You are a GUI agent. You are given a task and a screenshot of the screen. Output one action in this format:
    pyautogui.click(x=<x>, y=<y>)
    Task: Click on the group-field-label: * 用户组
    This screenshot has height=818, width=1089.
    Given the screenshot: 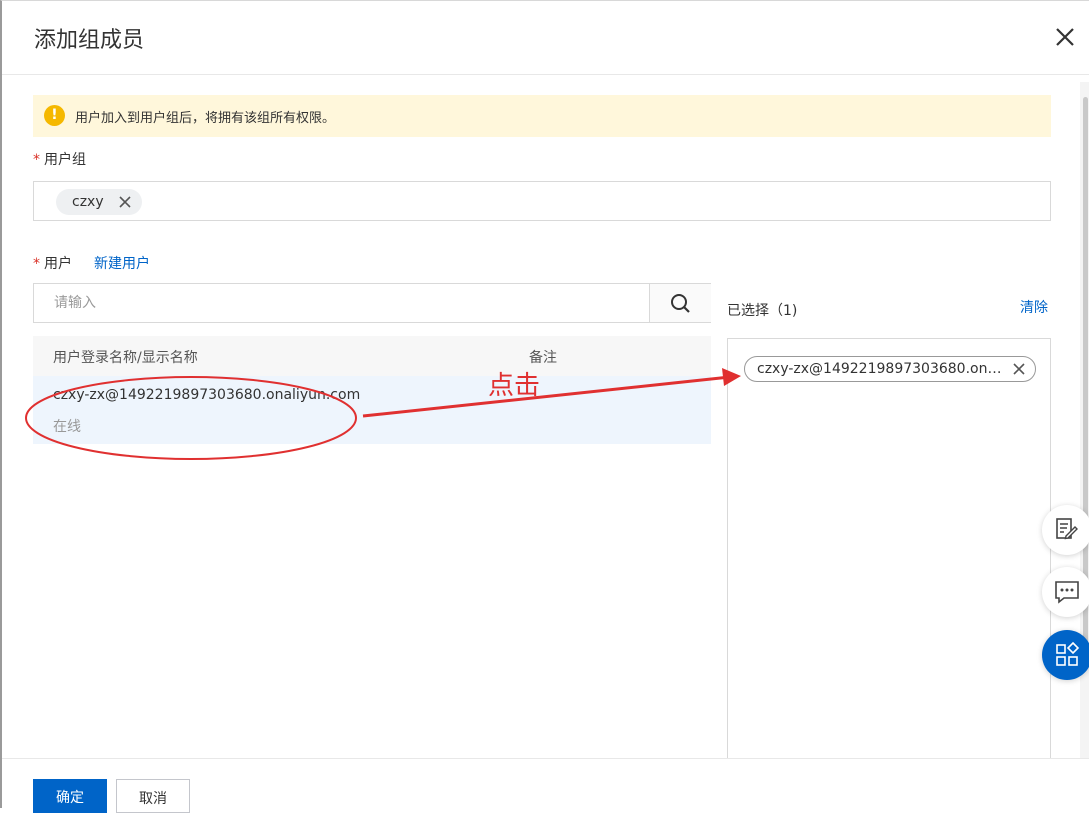 What is the action you would take?
    pyautogui.click(x=59, y=159)
    